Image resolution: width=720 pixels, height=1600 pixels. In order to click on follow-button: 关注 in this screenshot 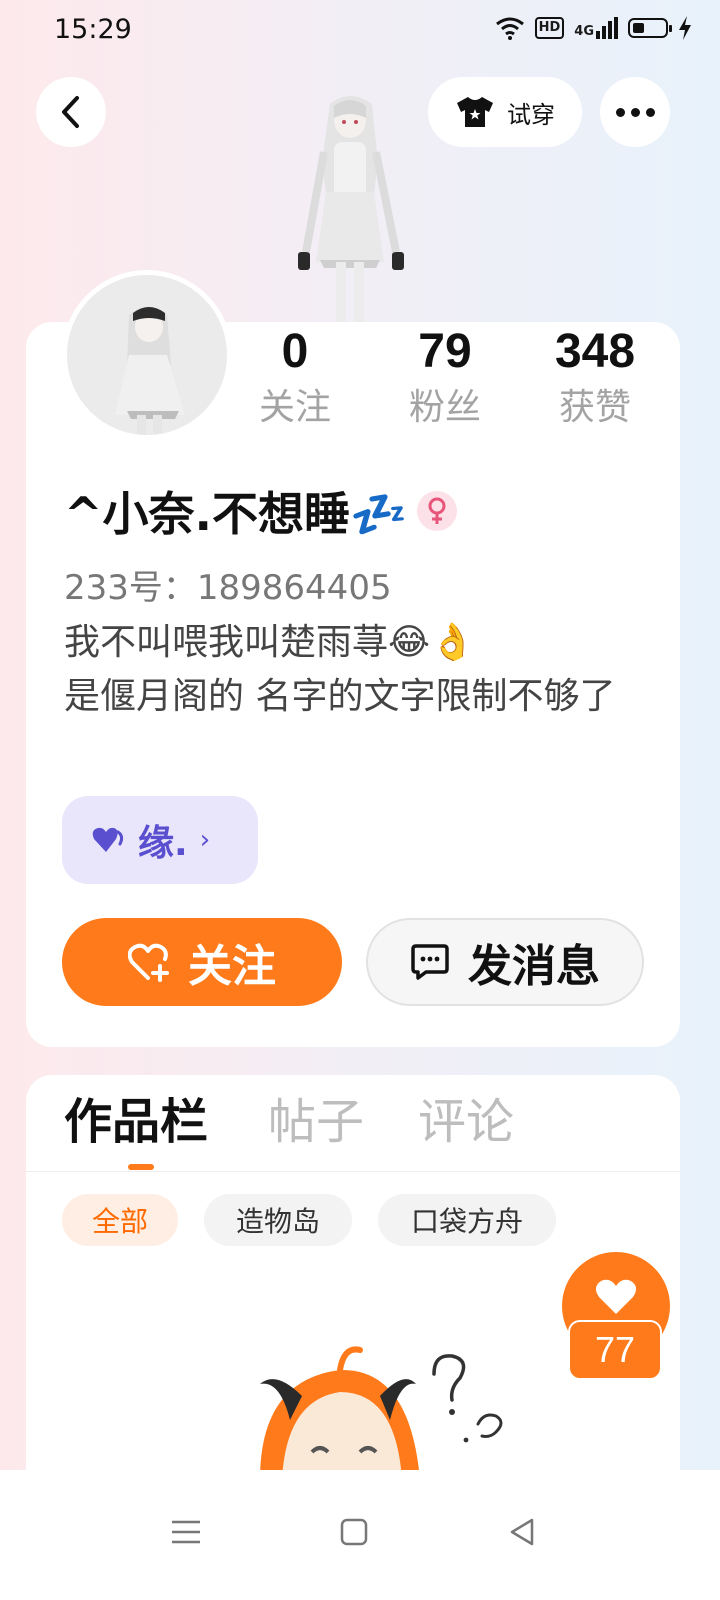, I will do `click(202, 962)`.